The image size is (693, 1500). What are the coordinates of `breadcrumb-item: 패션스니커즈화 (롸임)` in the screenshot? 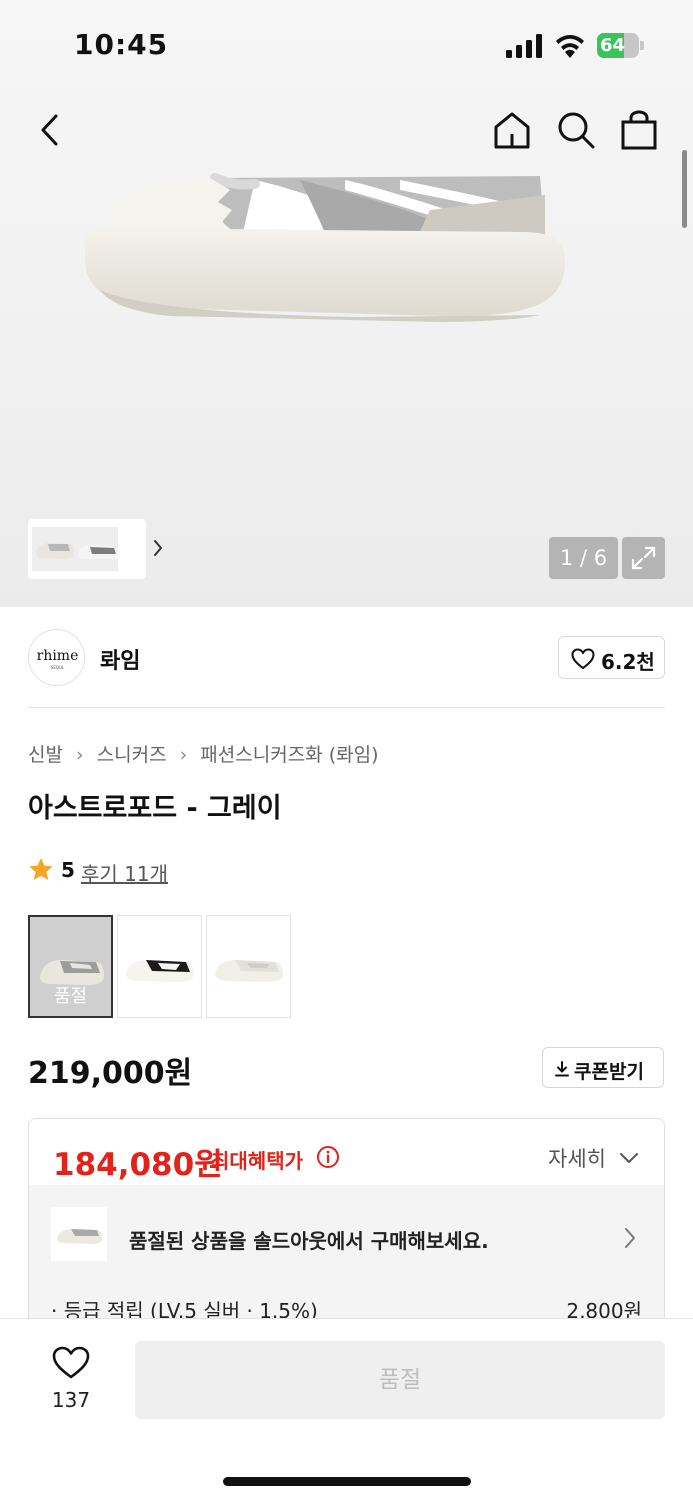 It's located at (289, 755).